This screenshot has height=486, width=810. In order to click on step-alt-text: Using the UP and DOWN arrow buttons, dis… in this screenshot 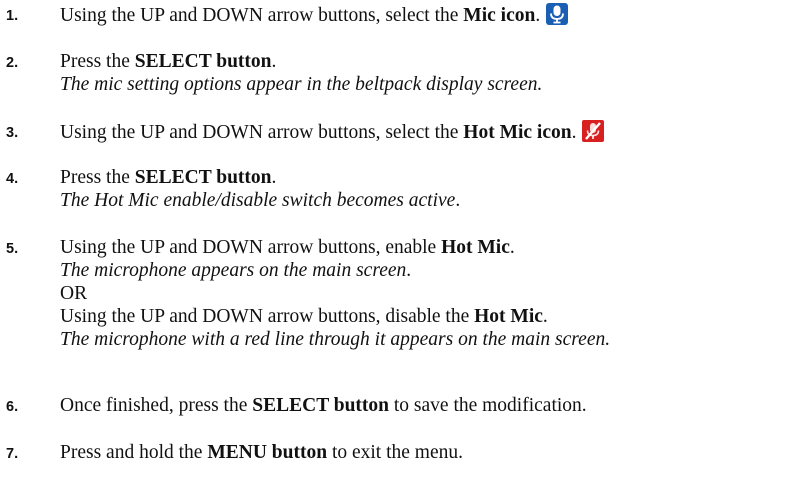, I will do `click(304, 316)`.